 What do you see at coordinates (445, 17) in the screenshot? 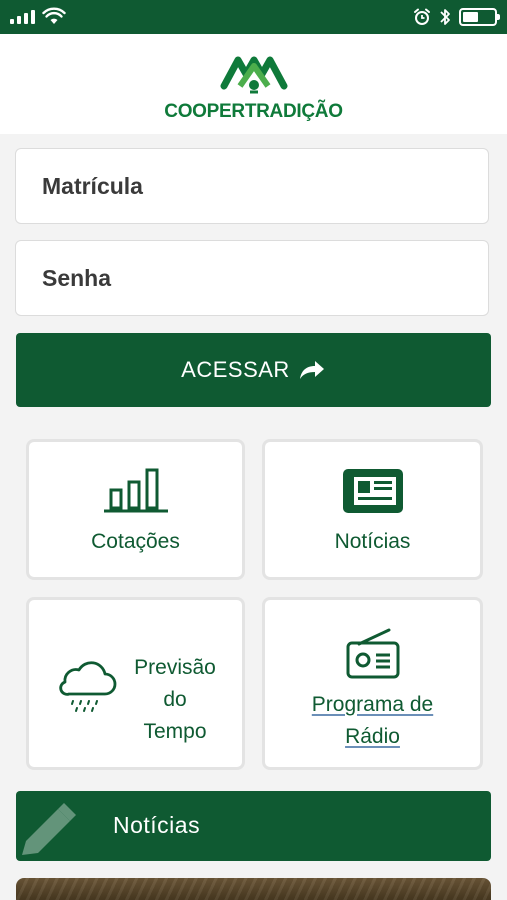
I see `bluetooth-icon` at bounding box center [445, 17].